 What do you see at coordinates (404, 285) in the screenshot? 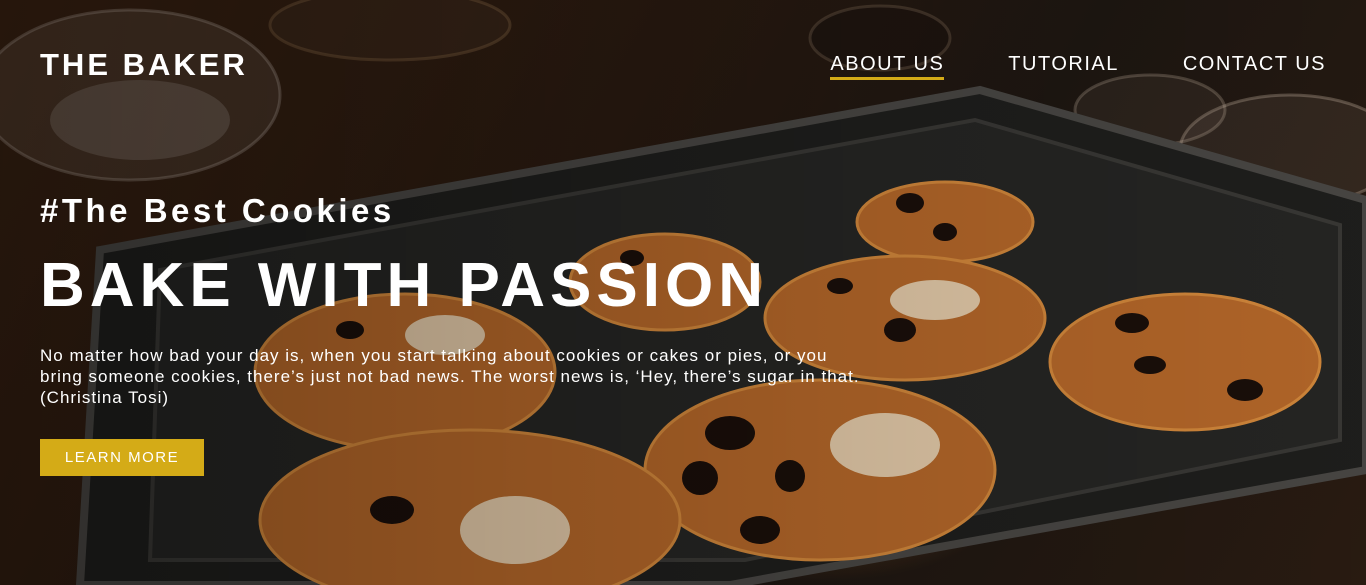
I see `hero-headline: BAKE WITH PASSION` at bounding box center [404, 285].